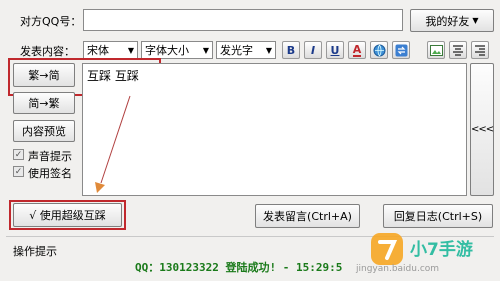 This screenshot has width=500, height=281. What do you see at coordinates (67, 215) in the screenshot?
I see `super-mutual-button: √ 使用超级互踩` at bounding box center [67, 215].